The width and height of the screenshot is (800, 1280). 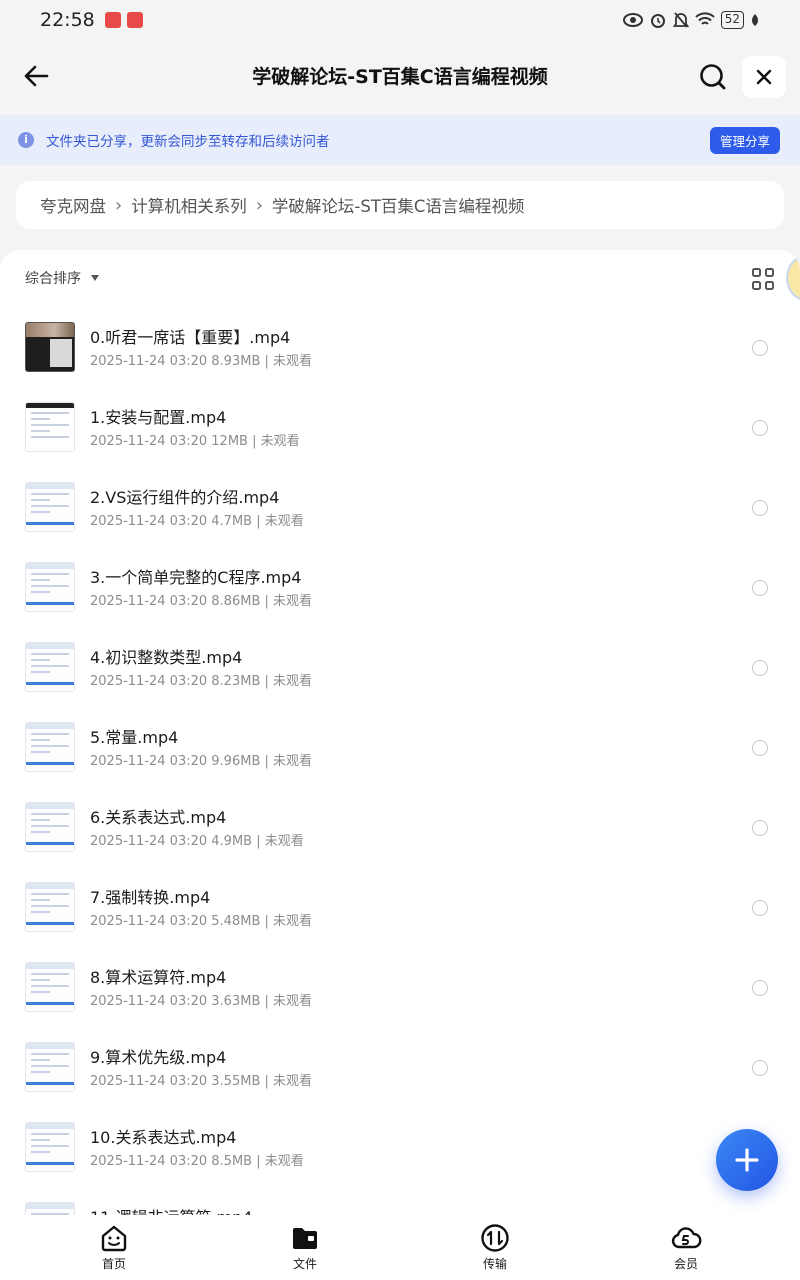 I want to click on file-name: 0.听君一席话【重要】.mp4, so click(x=190, y=337).